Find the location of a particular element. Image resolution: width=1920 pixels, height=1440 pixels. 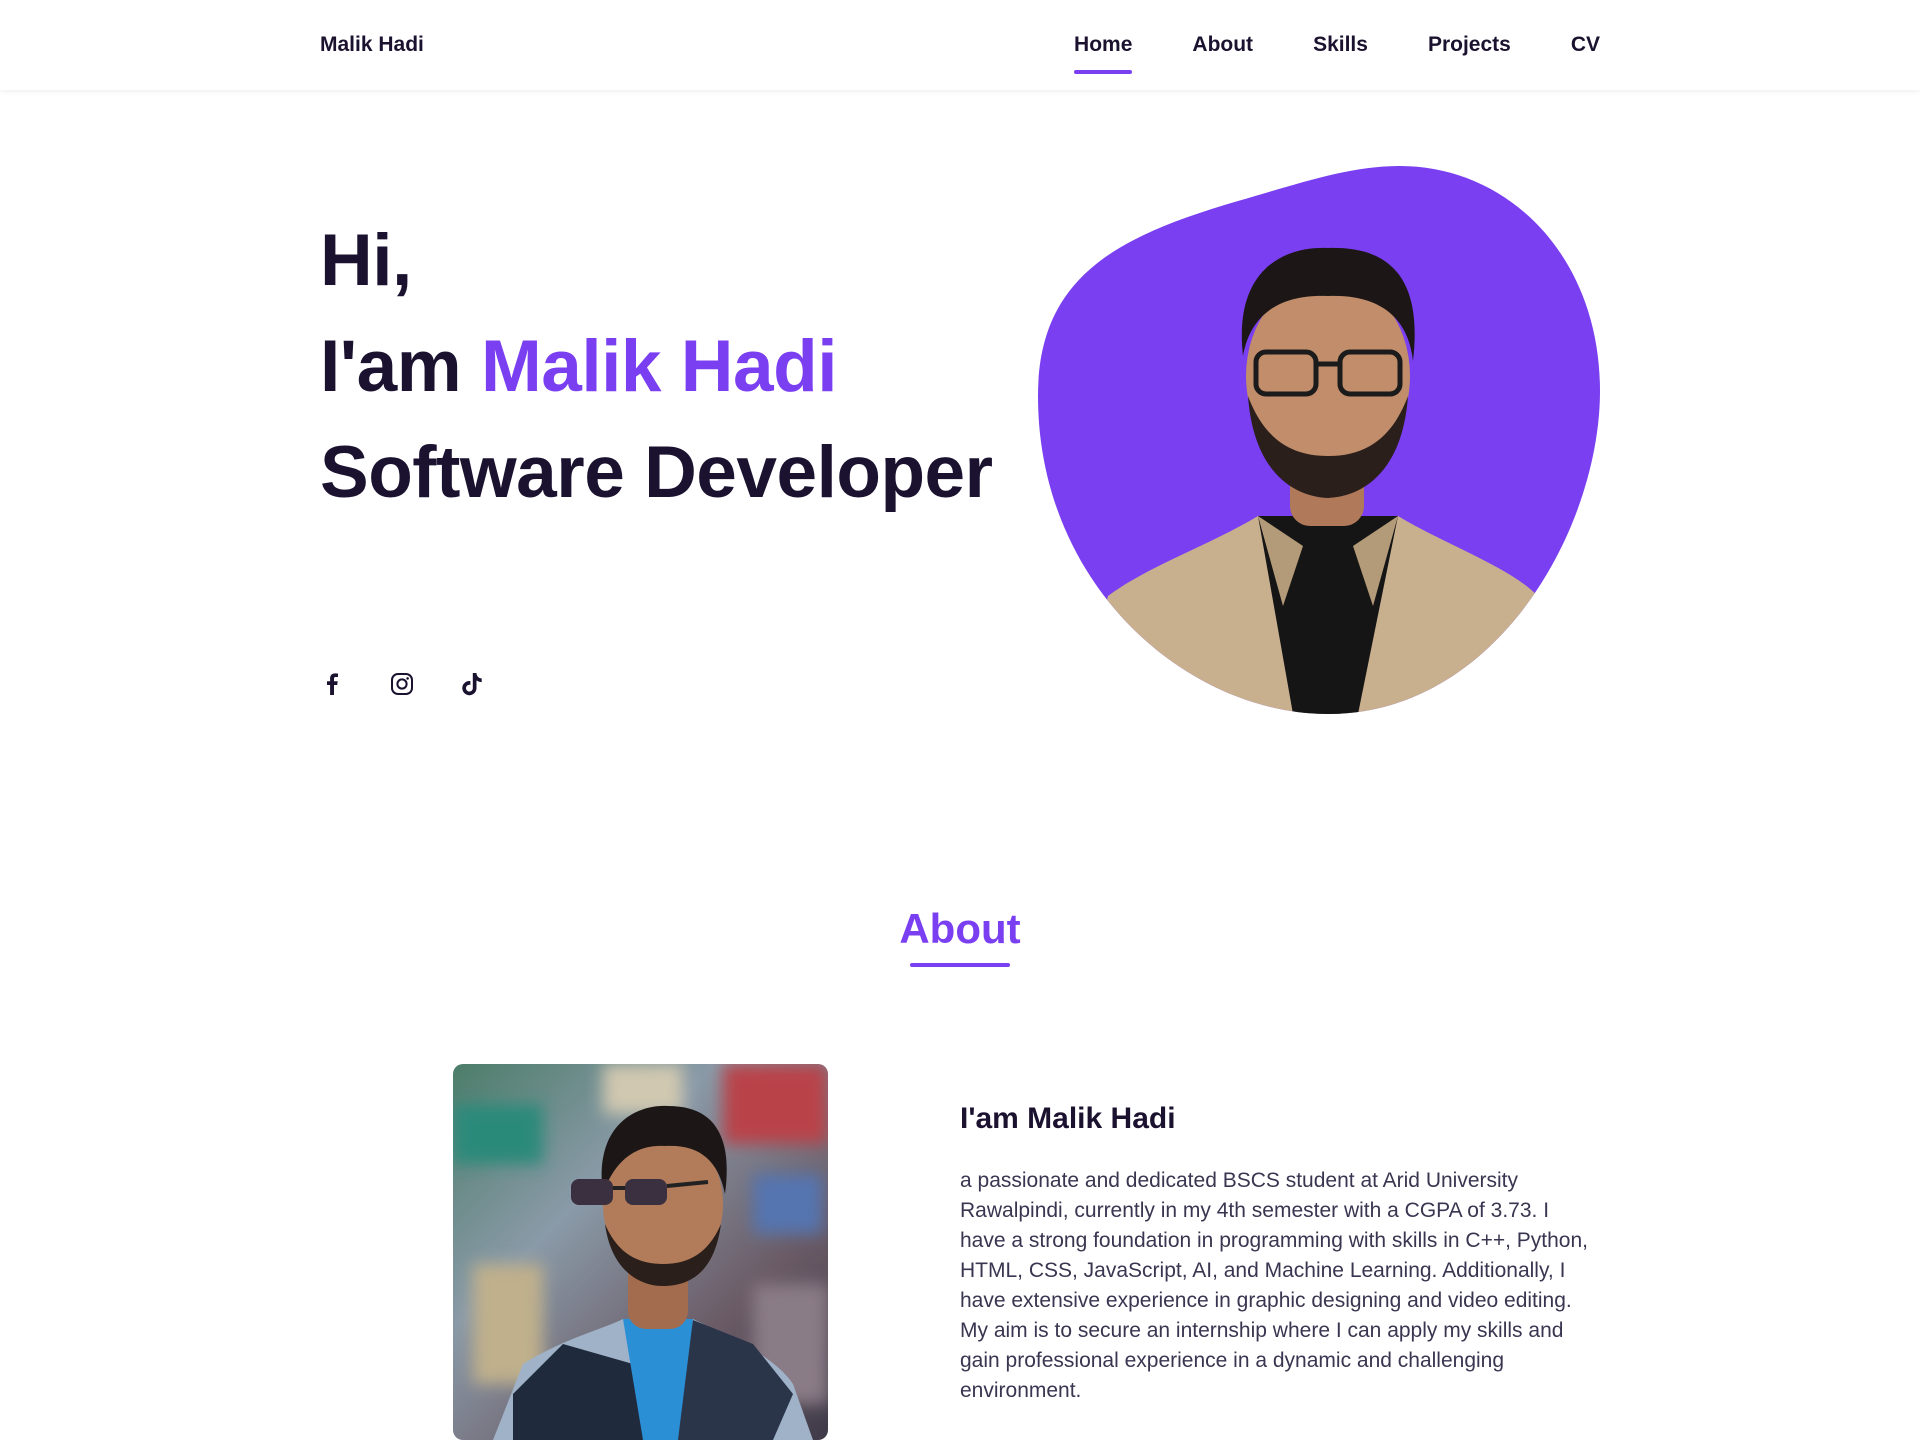

nav-projects: Projects is located at coordinates (1469, 45).